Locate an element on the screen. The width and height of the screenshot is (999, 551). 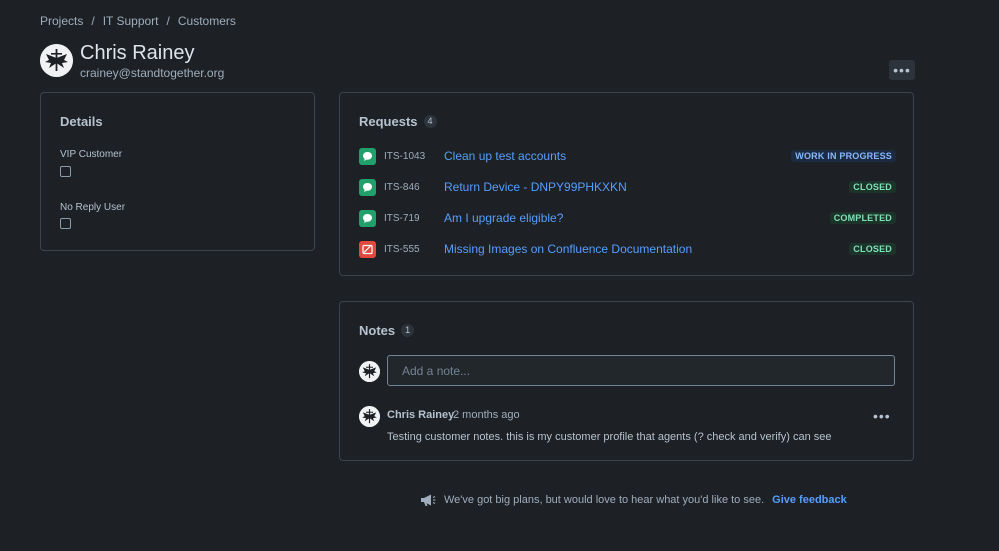
note-more-button: ••• is located at coordinates (882, 416).